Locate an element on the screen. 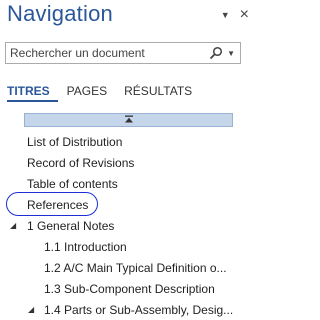 The image size is (320, 320). collapse-all-bar is located at coordinates (128, 120).